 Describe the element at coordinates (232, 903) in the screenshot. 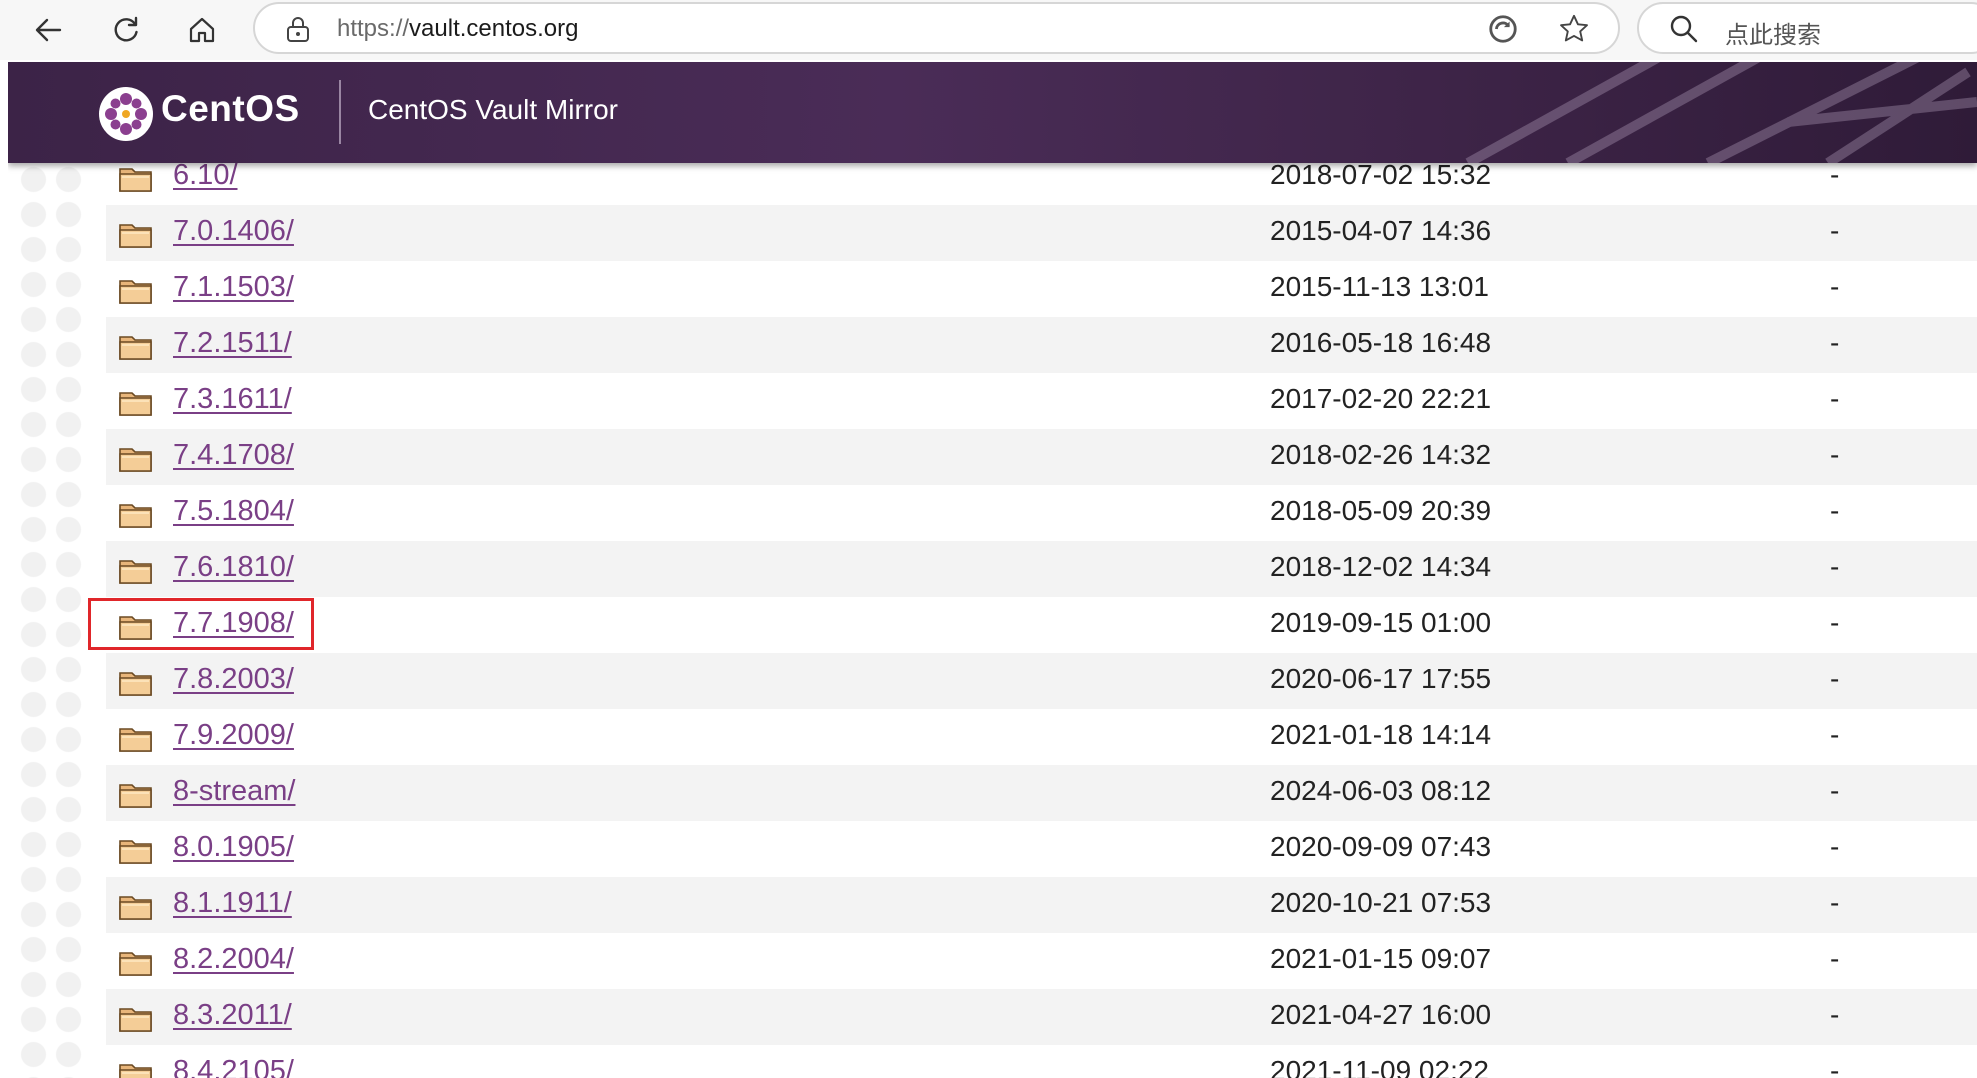

I see `directory-link: 8.1.1911/` at that location.